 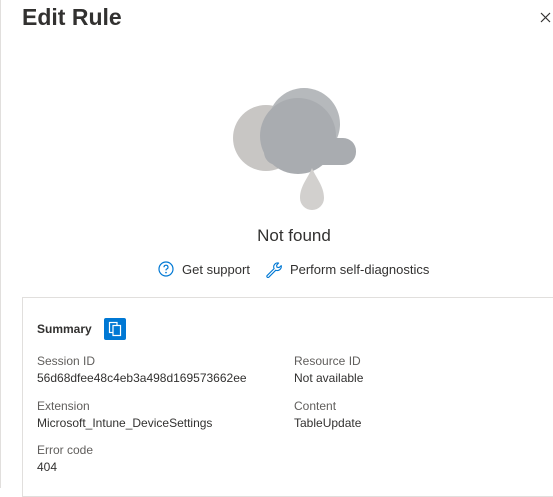 I want to click on page-title: Edit Rule, so click(x=72, y=17).